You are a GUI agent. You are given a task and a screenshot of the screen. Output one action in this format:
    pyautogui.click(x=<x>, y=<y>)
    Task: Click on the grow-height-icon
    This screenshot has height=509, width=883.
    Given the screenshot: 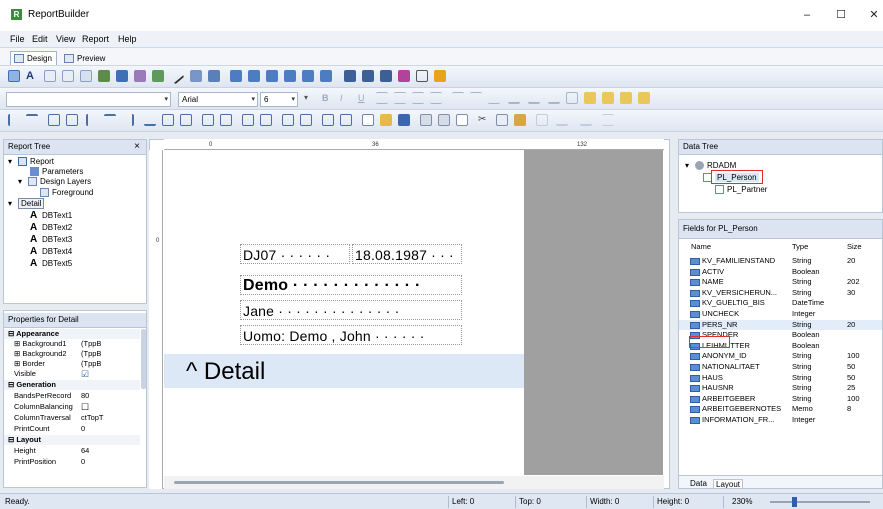 What is the action you would take?
    pyautogui.click(x=248, y=120)
    